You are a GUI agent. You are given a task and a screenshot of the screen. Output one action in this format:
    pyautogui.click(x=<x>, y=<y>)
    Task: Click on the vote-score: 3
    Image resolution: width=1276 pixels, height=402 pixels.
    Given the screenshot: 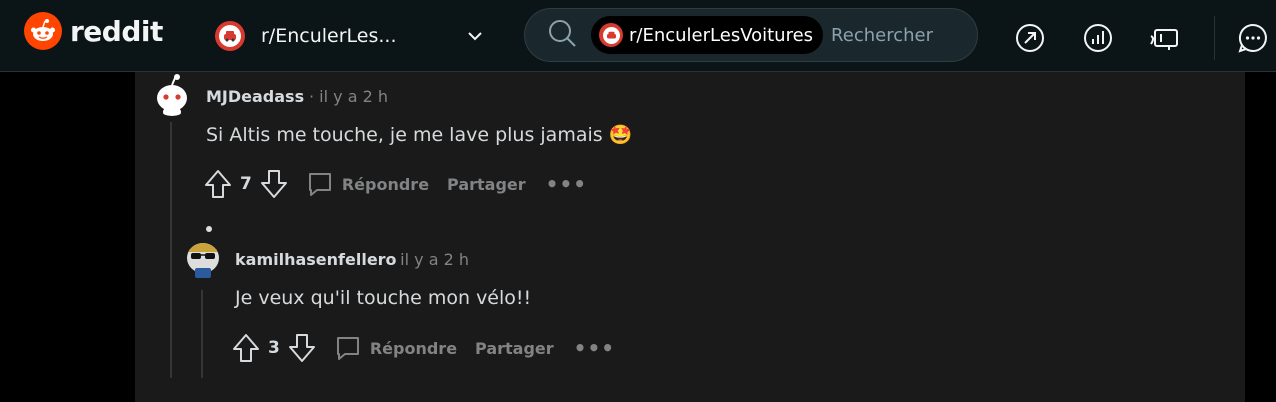 What is the action you would take?
    pyautogui.click(x=274, y=348)
    